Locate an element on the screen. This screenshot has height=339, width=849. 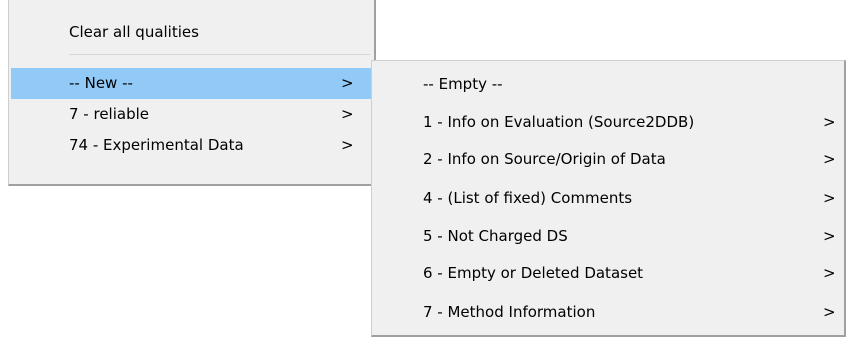
menu-item-label: -- Empty -- is located at coordinates (463, 84).